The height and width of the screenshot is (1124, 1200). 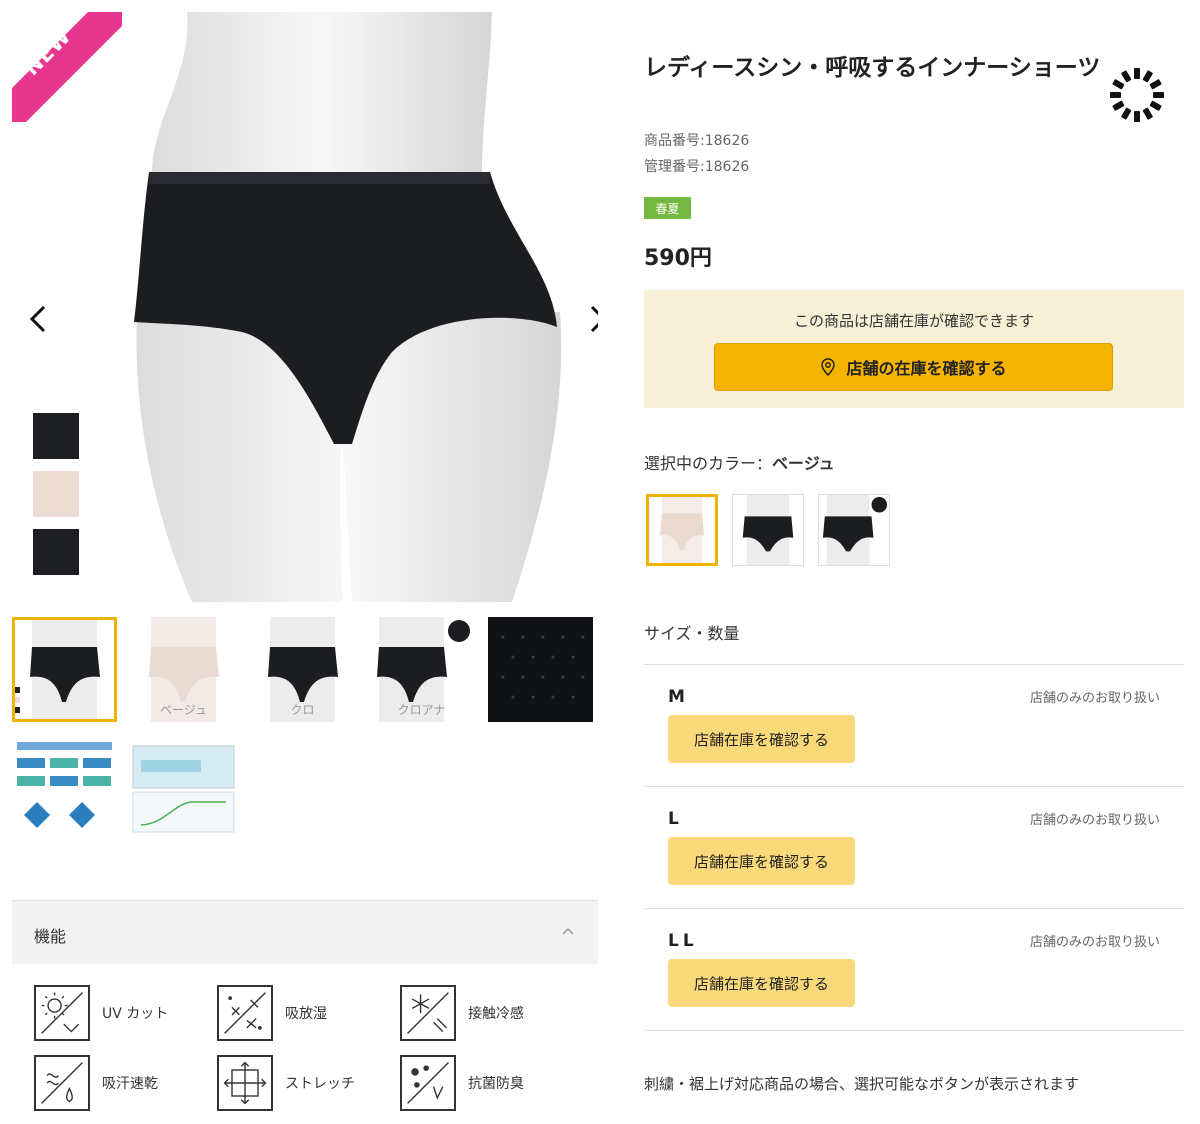 What do you see at coordinates (697, 167) in the screenshot?
I see `management-number: 管理番号:18626` at bounding box center [697, 167].